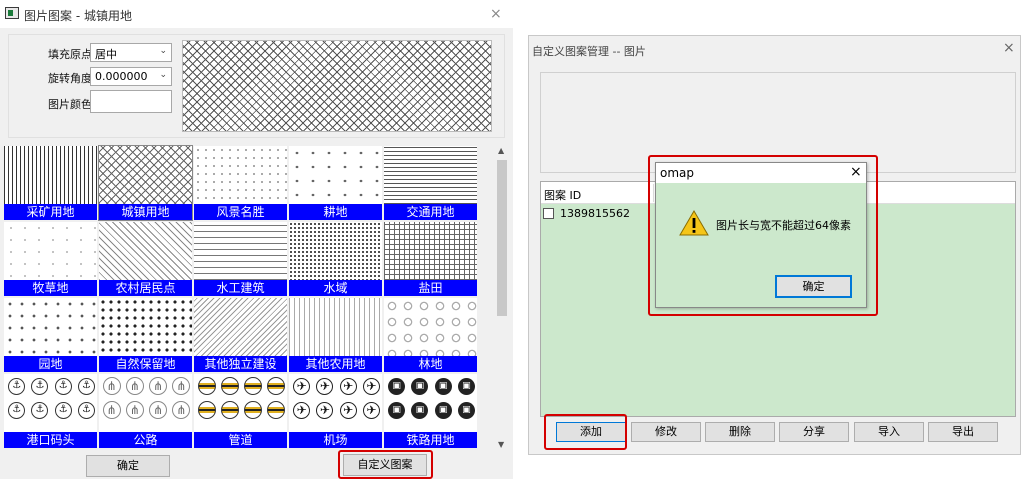 This screenshot has width=1024, height=479. Describe the element at coordinates (562, 195) in the screenshot. I see `column-header-id: 图案 ID` at that location.